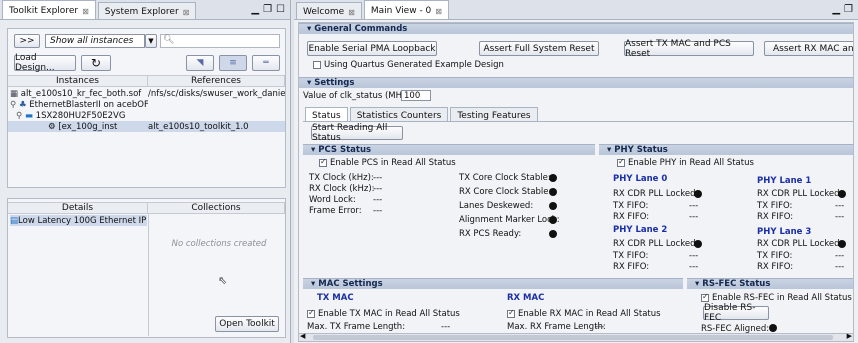  What do you see at coordinates (505, 178) in the screenshot?
I see `tx-core-clock-stable-label: TX Core Clock Stable:` at bounding box center [505, 178].